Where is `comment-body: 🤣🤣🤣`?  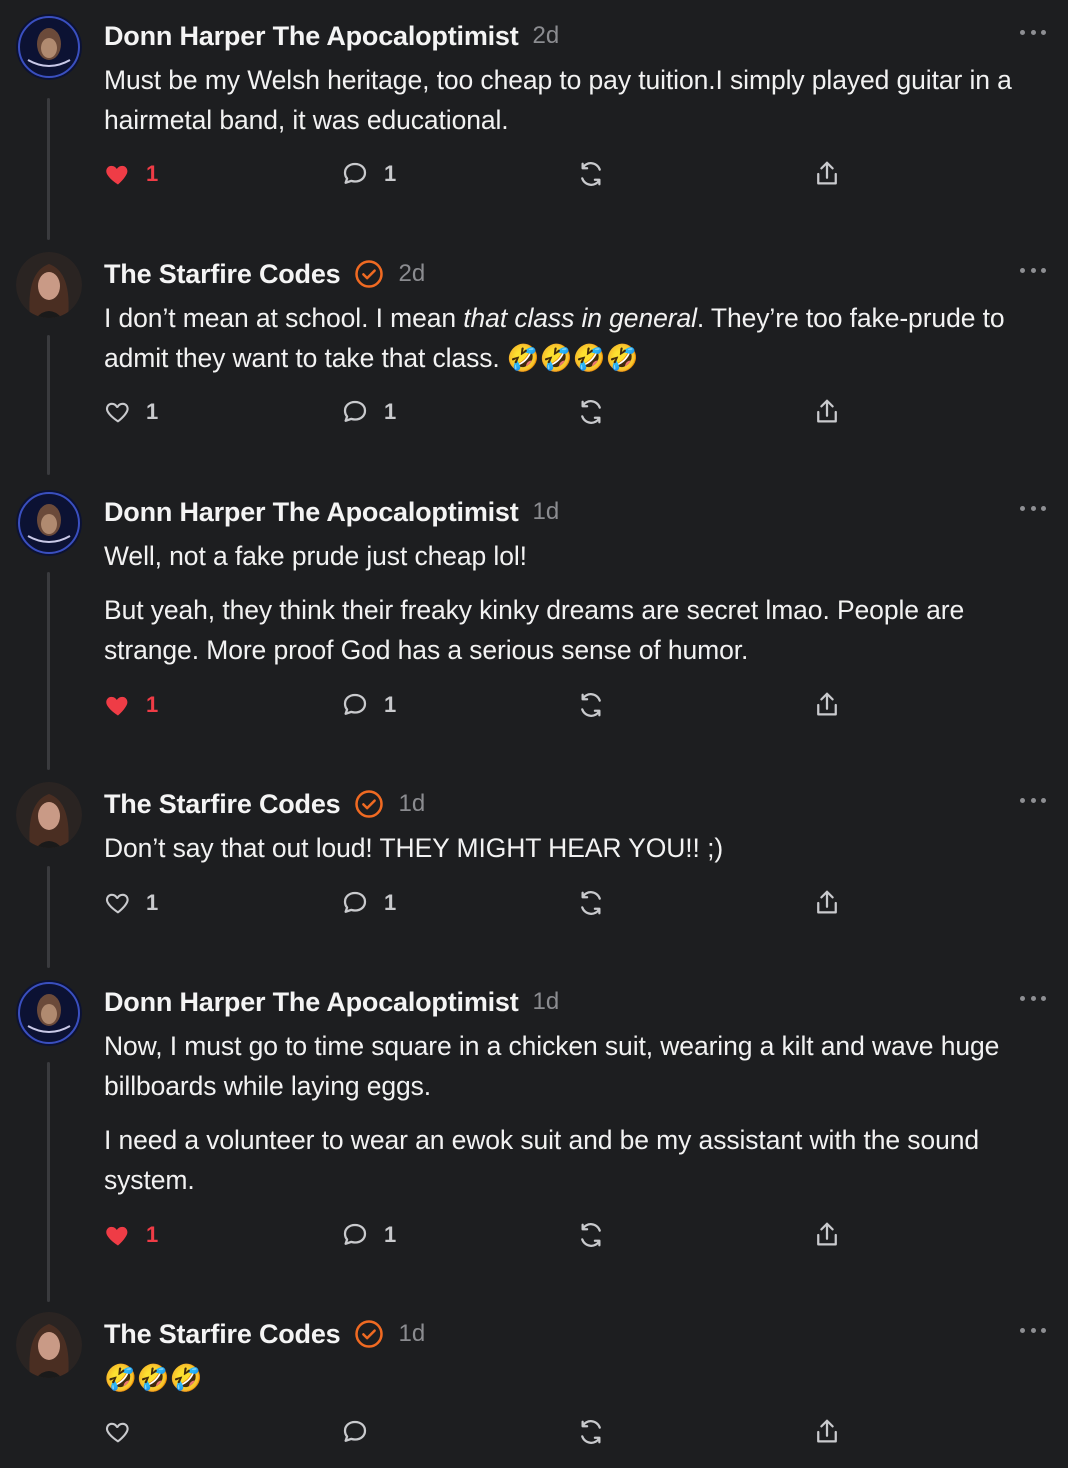
comment-body: 🤣🤣🤣 is located at coordinates (579, 1385).